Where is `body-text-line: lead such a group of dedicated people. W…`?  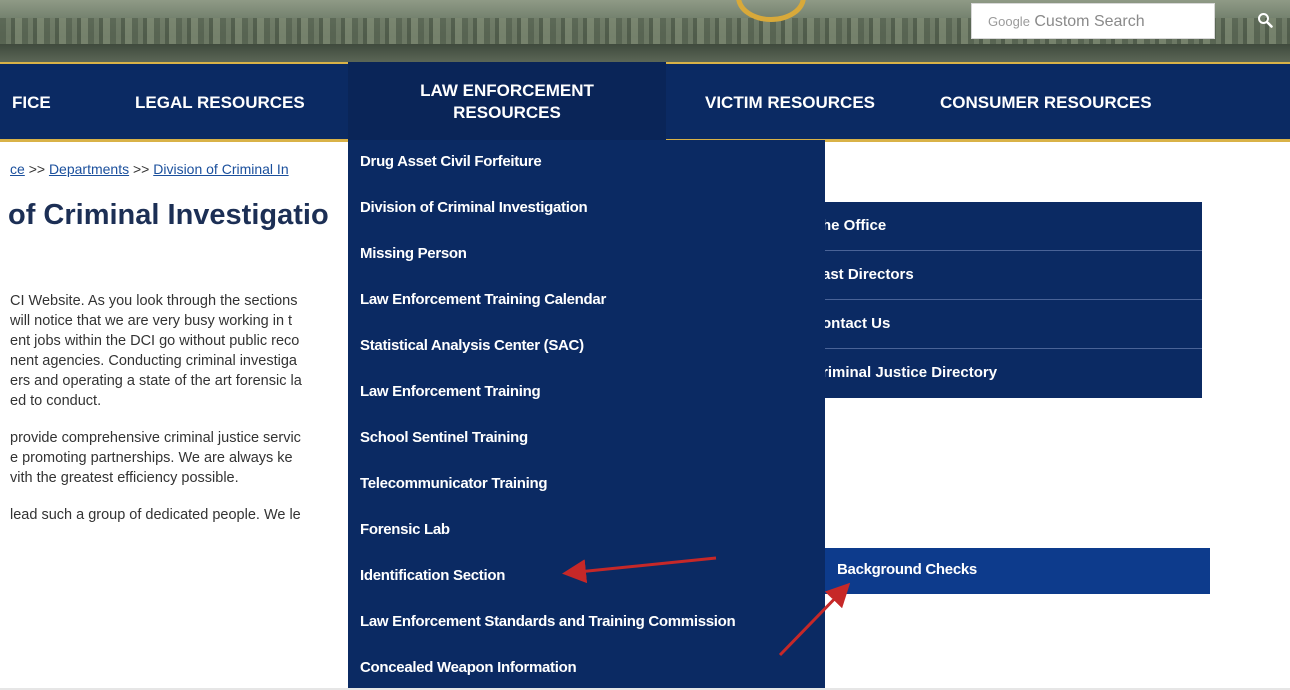
body-text-line: lead such a group of dedicated people. W… is located at coordinates (155, 515).